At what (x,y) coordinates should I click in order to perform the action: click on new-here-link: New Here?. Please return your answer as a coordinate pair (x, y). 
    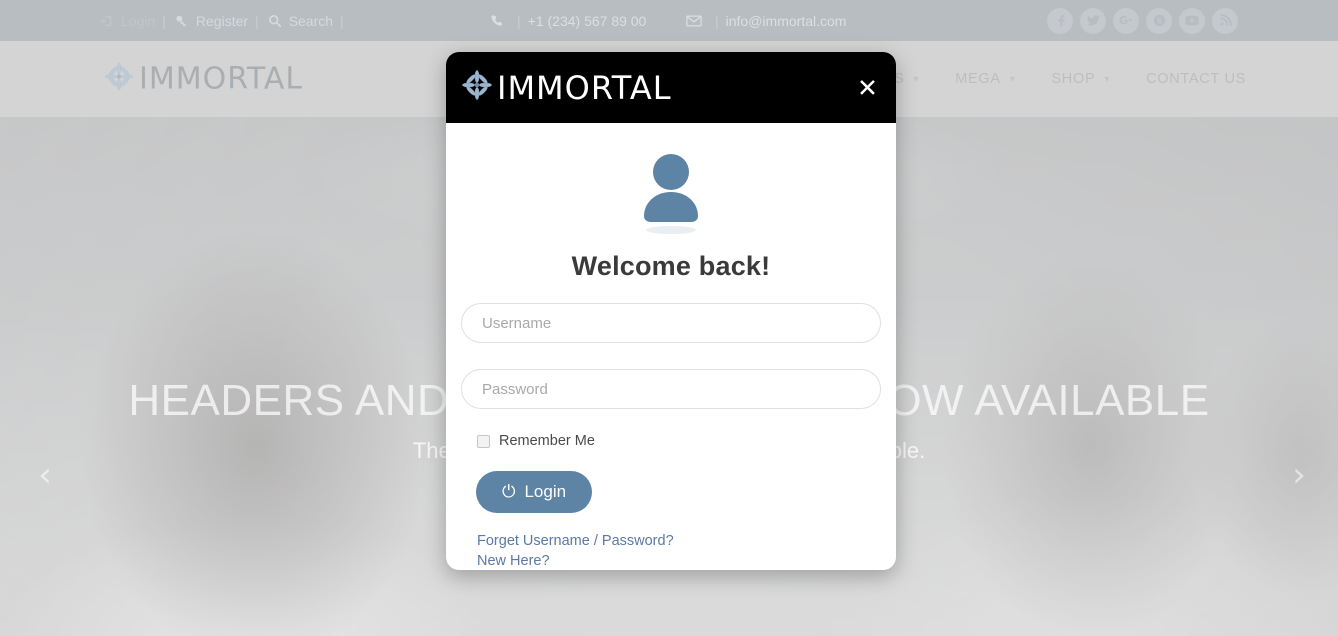
    Looking at the image, I should click on (679, 560).